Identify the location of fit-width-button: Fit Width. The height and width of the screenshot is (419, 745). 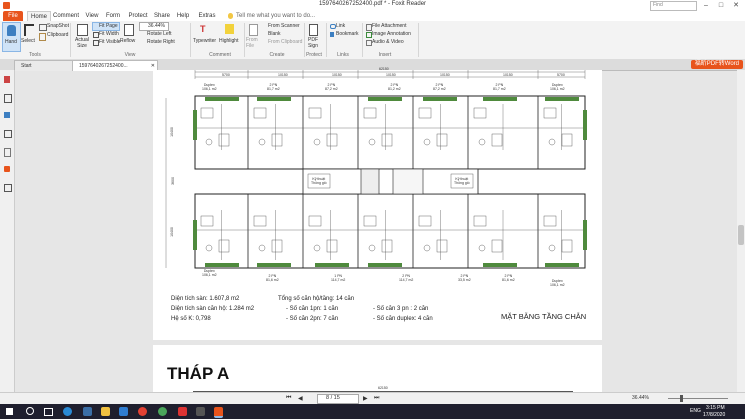
(109, 34).